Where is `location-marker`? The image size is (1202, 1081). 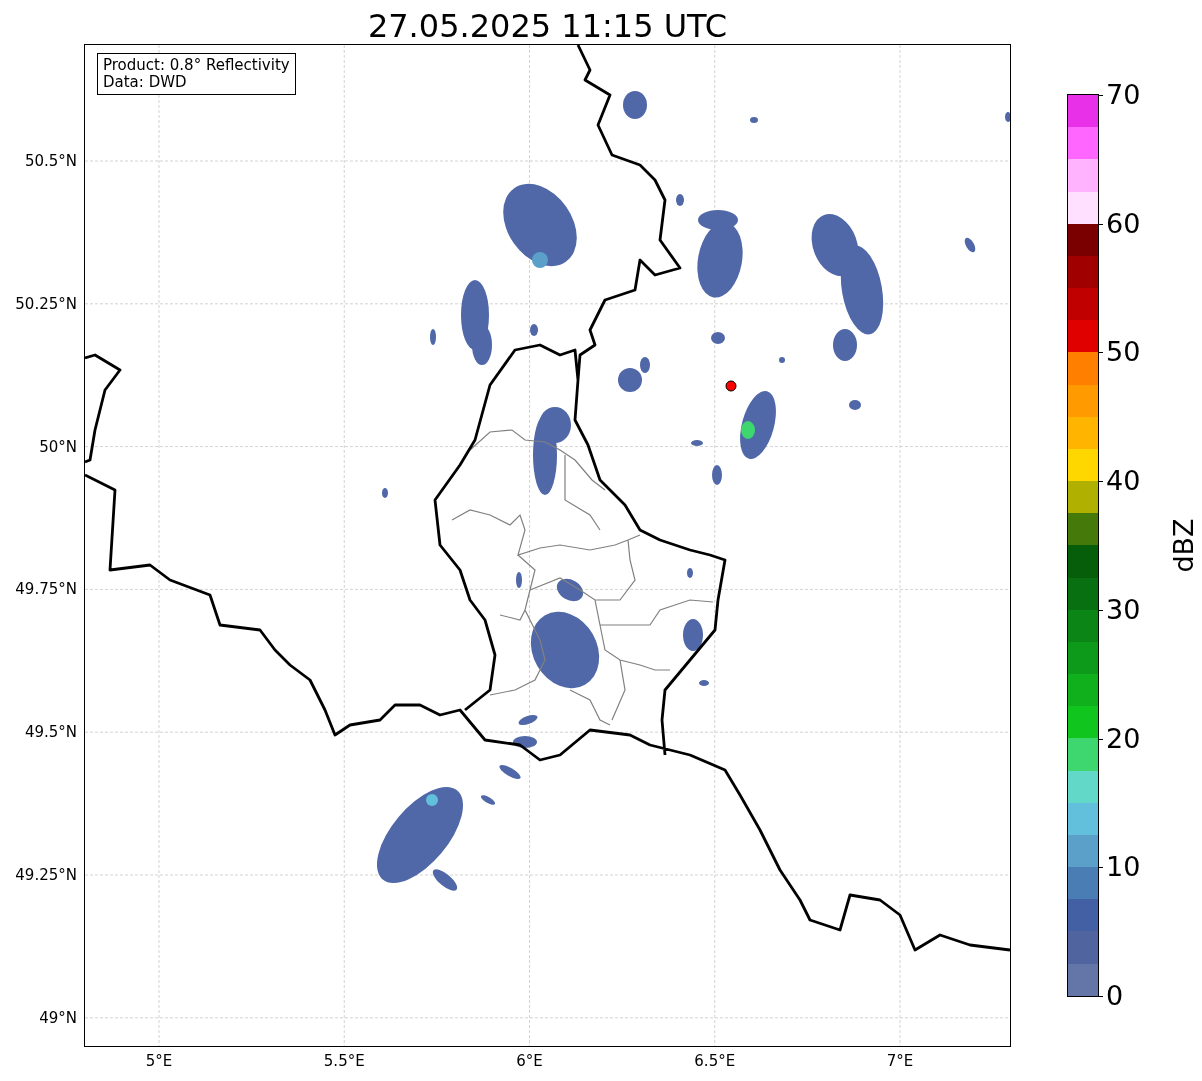 location-marker is located at coordinates (731, 386).